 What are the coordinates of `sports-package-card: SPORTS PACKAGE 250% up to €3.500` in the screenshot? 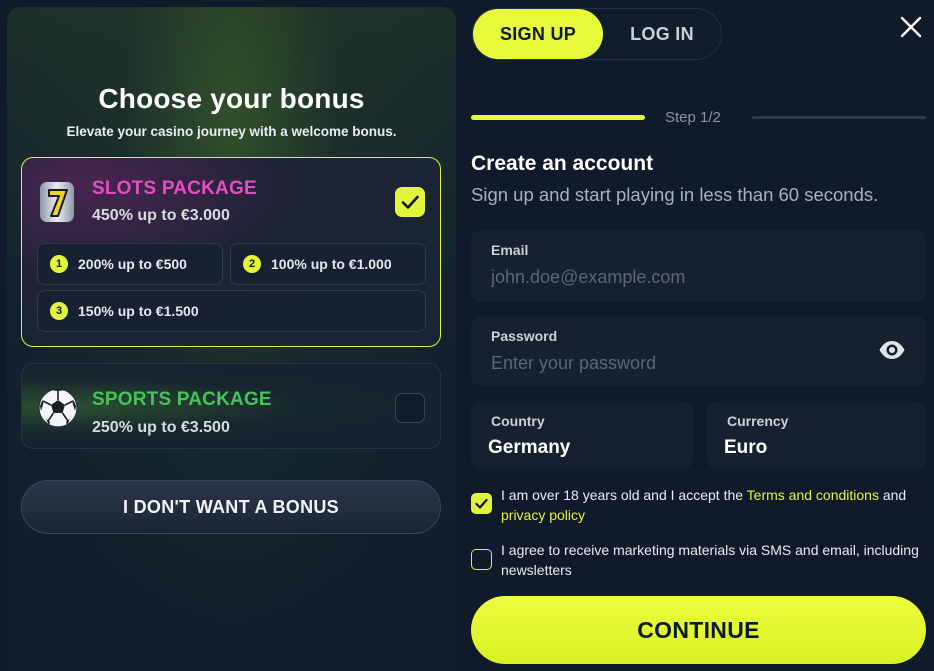 It's located at (231, 406).